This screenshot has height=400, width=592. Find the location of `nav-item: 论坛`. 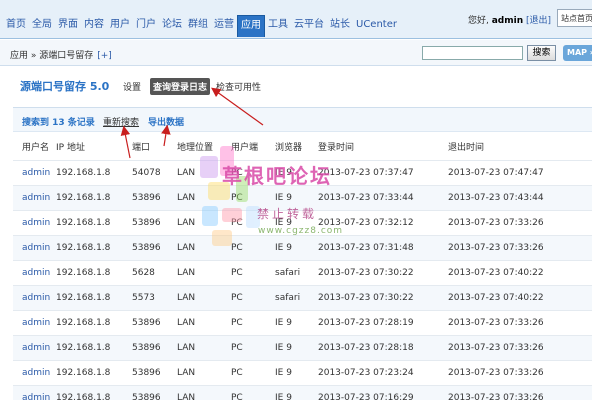

nav-item: 论坛 is located at coordinates (172, 26).